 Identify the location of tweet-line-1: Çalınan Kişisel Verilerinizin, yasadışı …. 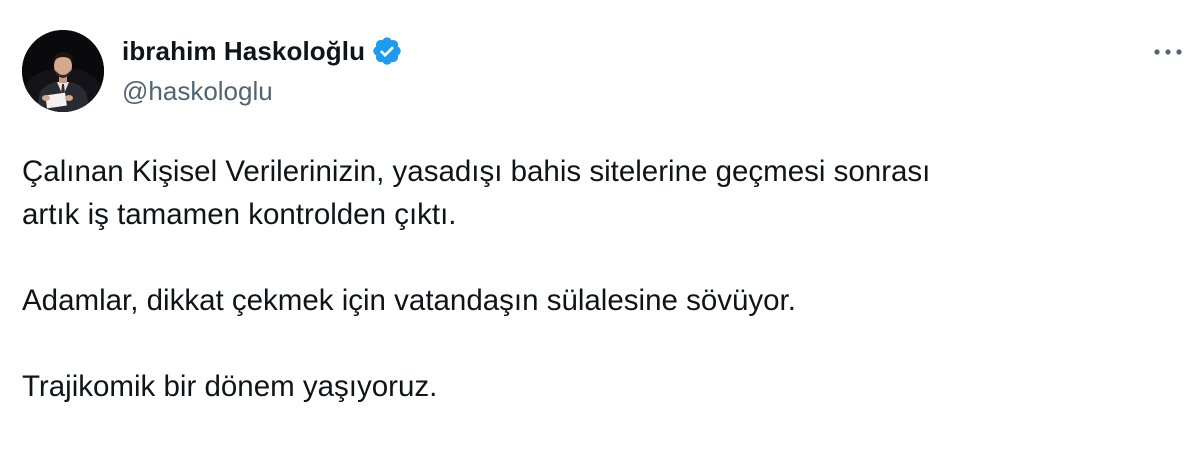
(476, 171).